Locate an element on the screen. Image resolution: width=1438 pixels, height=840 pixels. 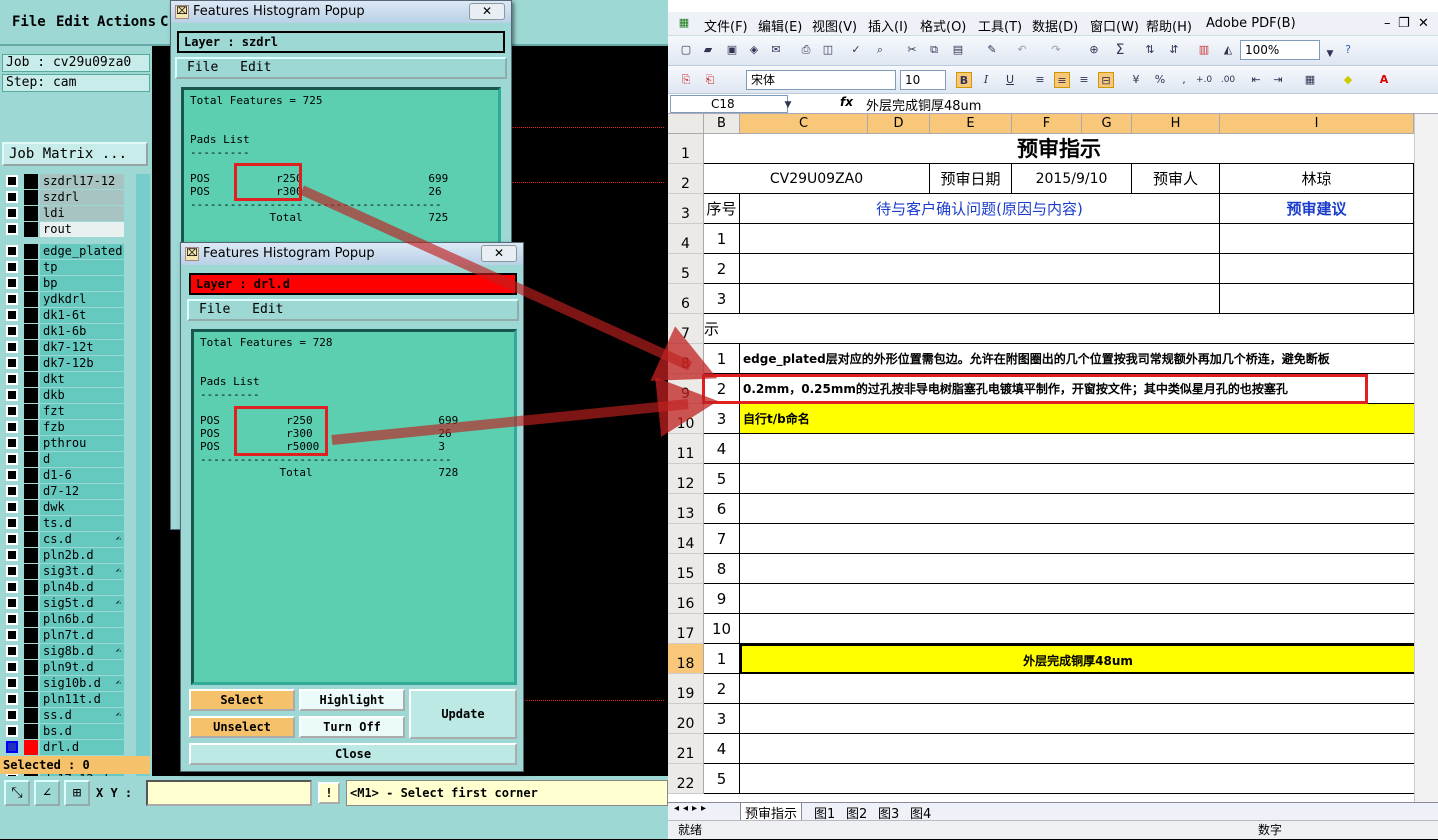
annotation-arrows is located at coordinates (508, 315).